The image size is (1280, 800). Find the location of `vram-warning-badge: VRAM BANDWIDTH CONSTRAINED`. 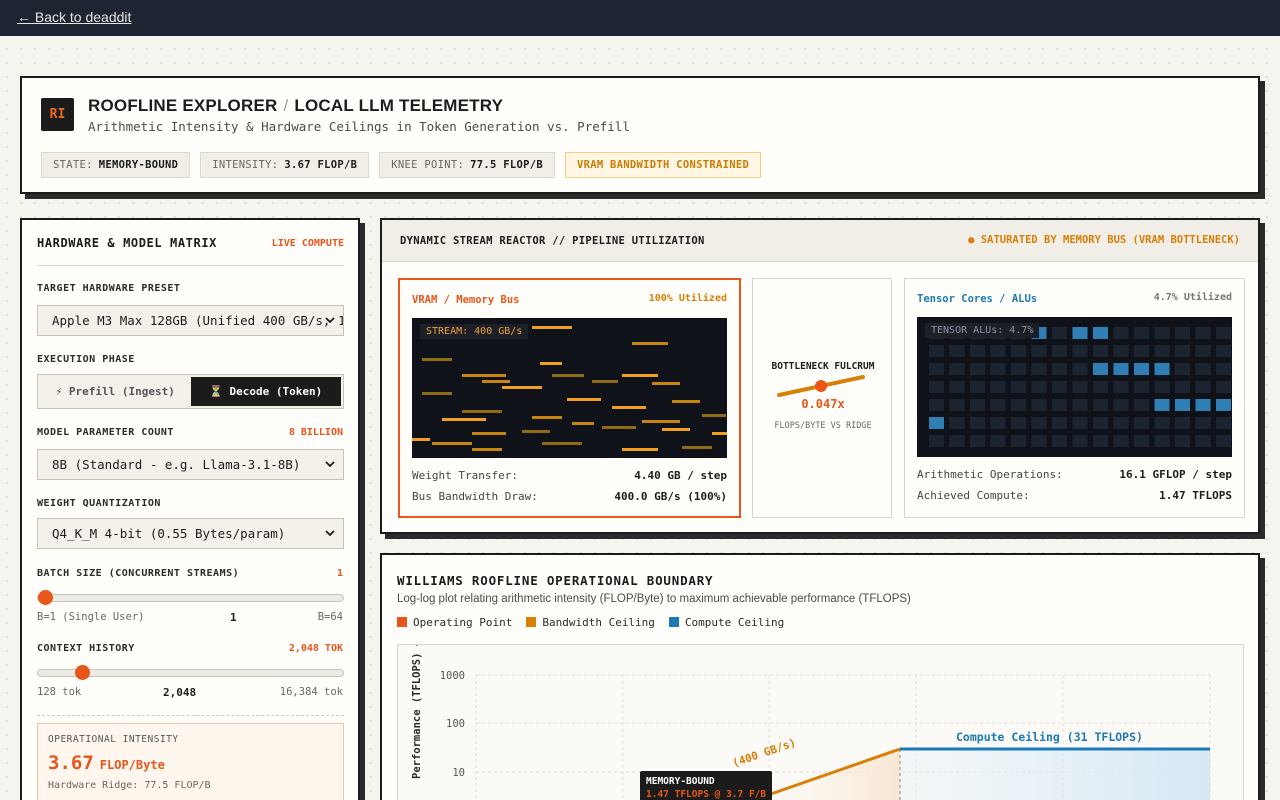

vram-warning-badge: VRAM BANDWIDTH CONSTRAINED is located at coordinates (663, 165).